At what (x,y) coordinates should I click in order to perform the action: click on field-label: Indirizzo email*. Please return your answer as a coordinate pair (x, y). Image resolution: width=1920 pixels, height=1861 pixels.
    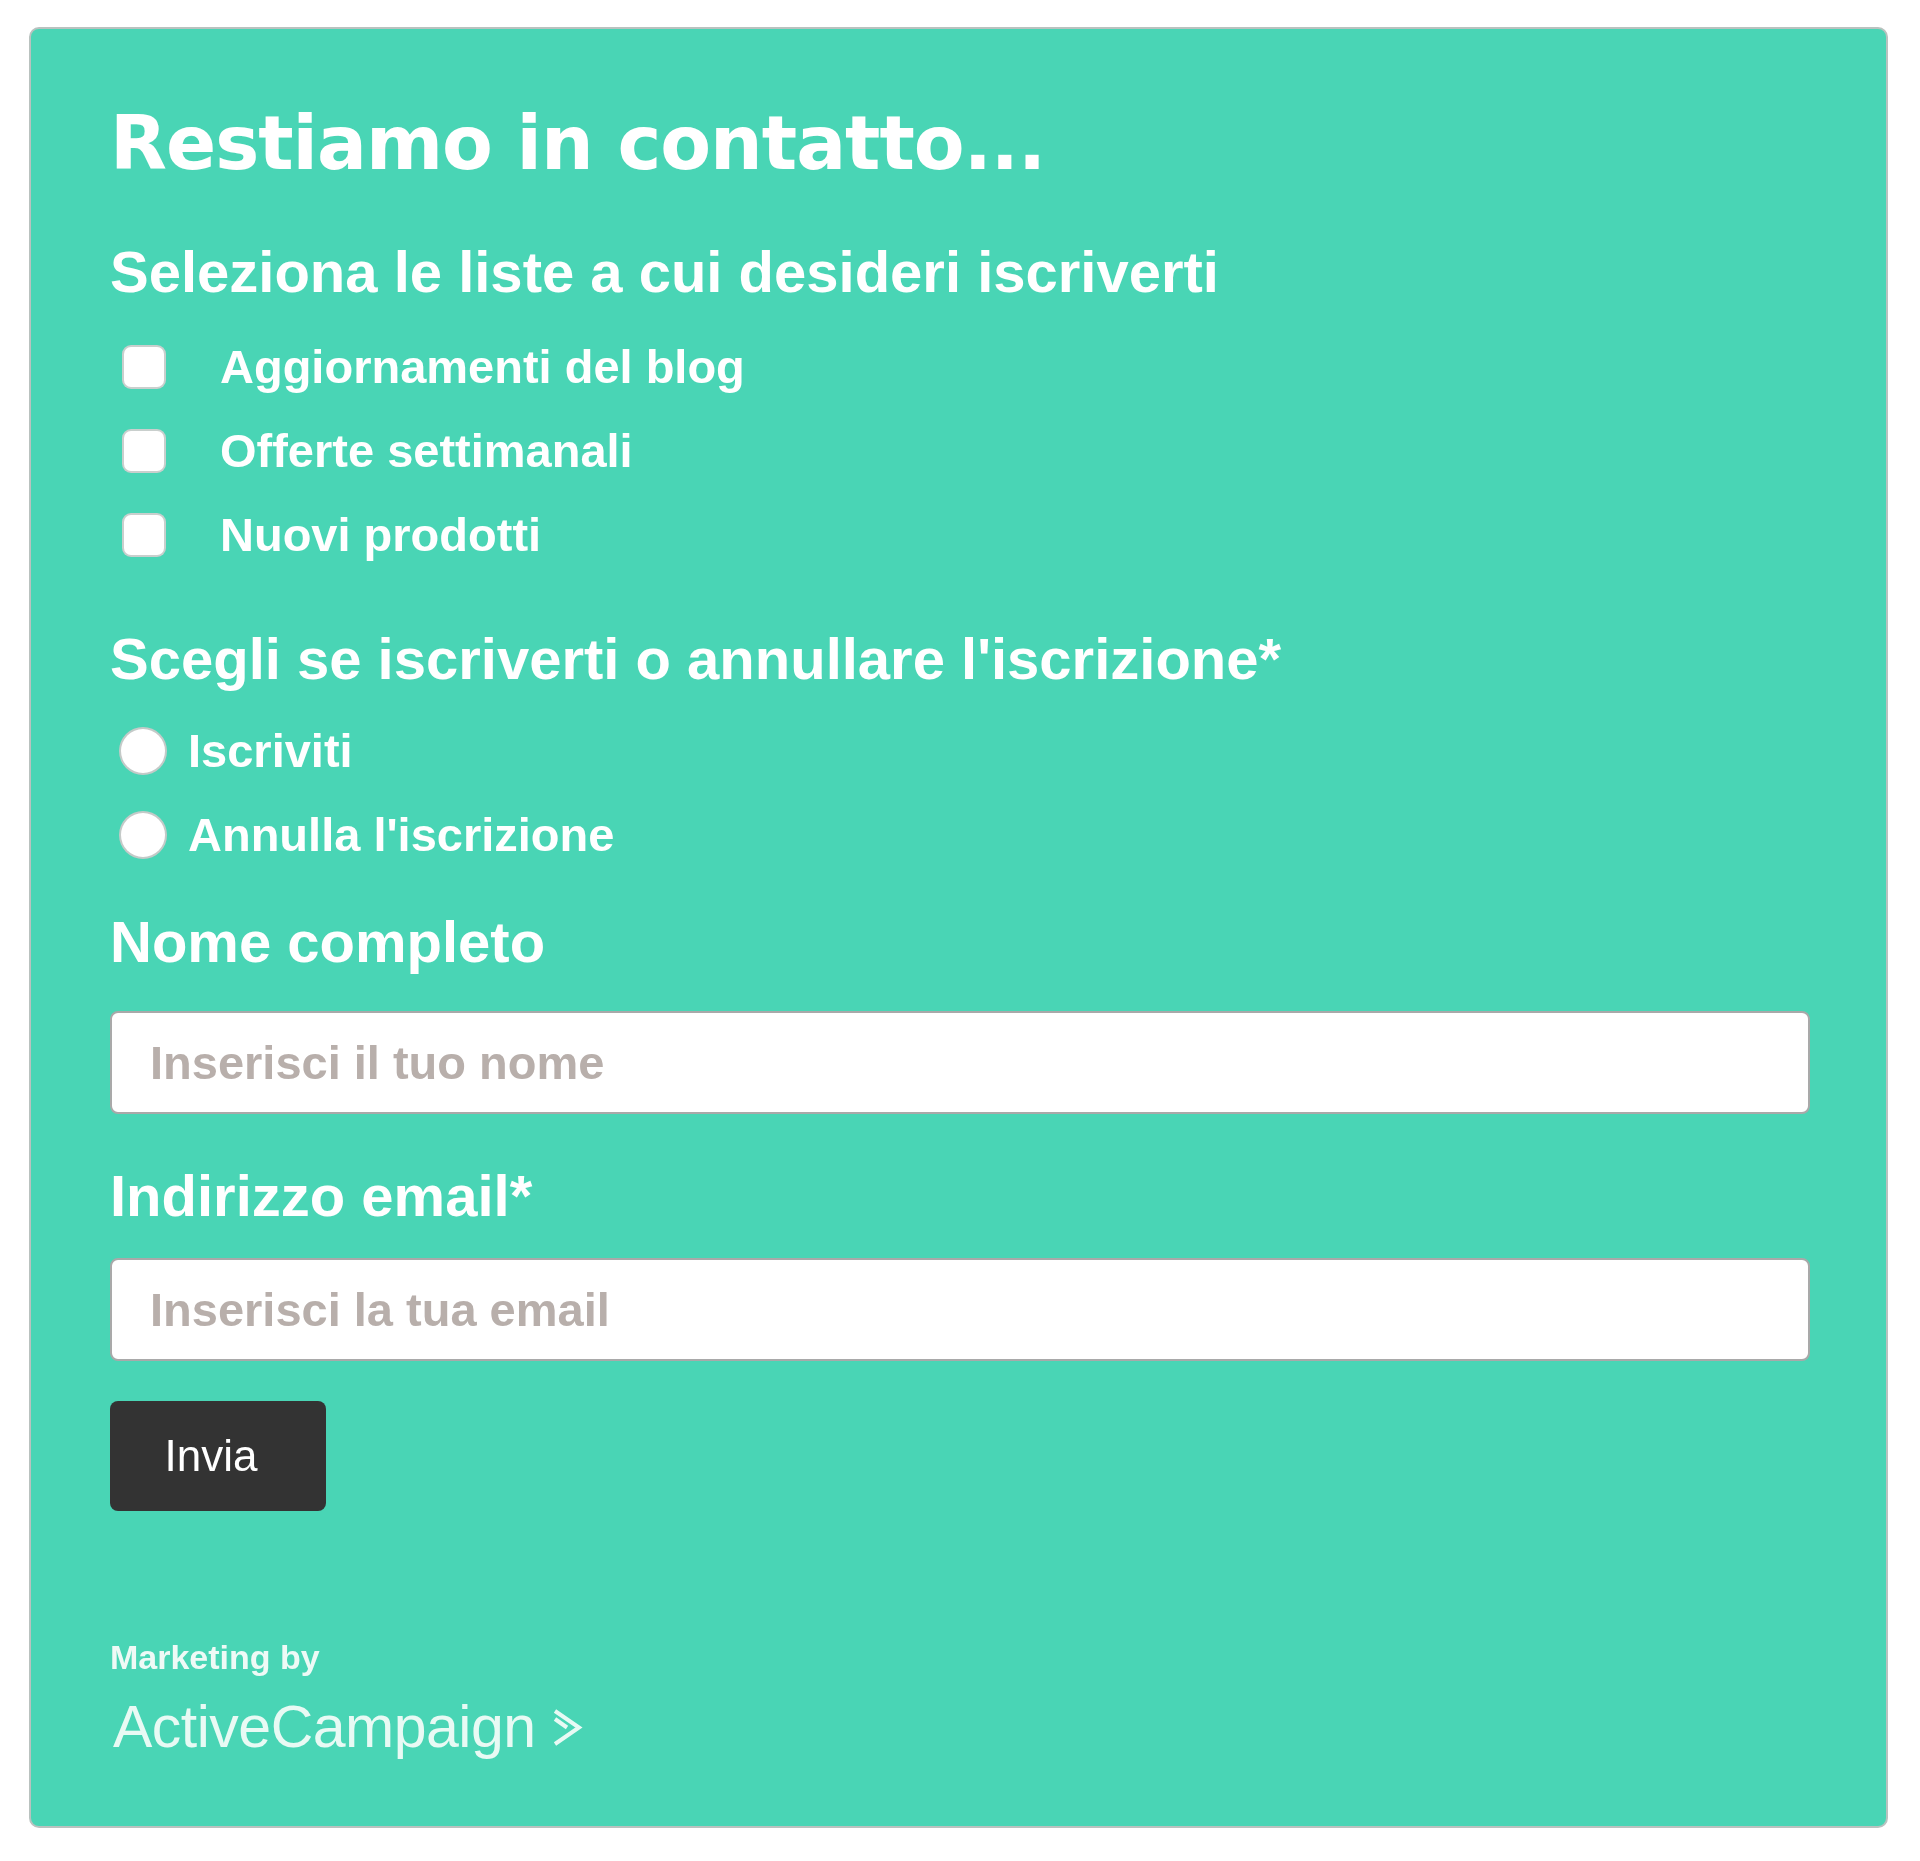
    Looking at the image, I should click on (321, 1196).